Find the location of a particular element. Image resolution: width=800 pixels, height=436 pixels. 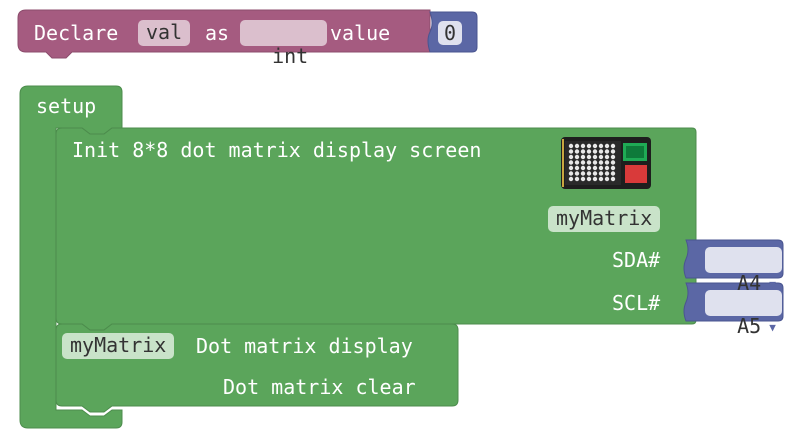

setup-label: setup is located at coordinates (66, 106).